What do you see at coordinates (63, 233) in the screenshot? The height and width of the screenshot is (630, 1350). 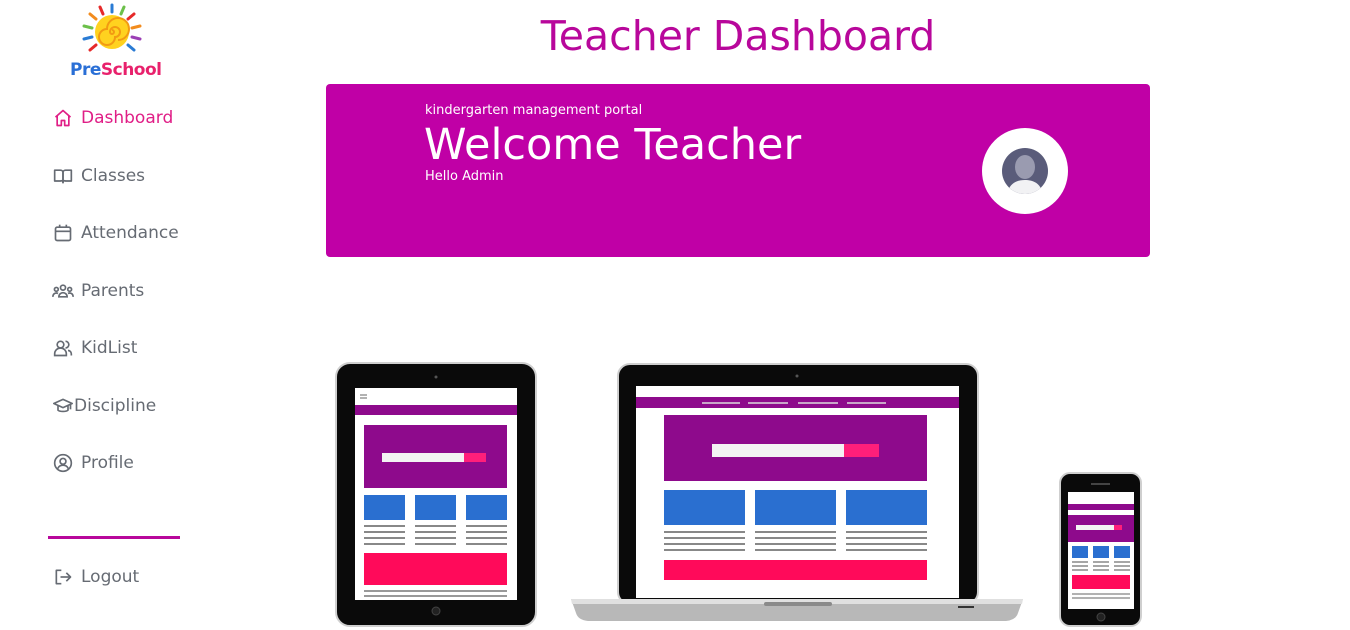 I see `calendar-icon` at bounding box center [63, 233].